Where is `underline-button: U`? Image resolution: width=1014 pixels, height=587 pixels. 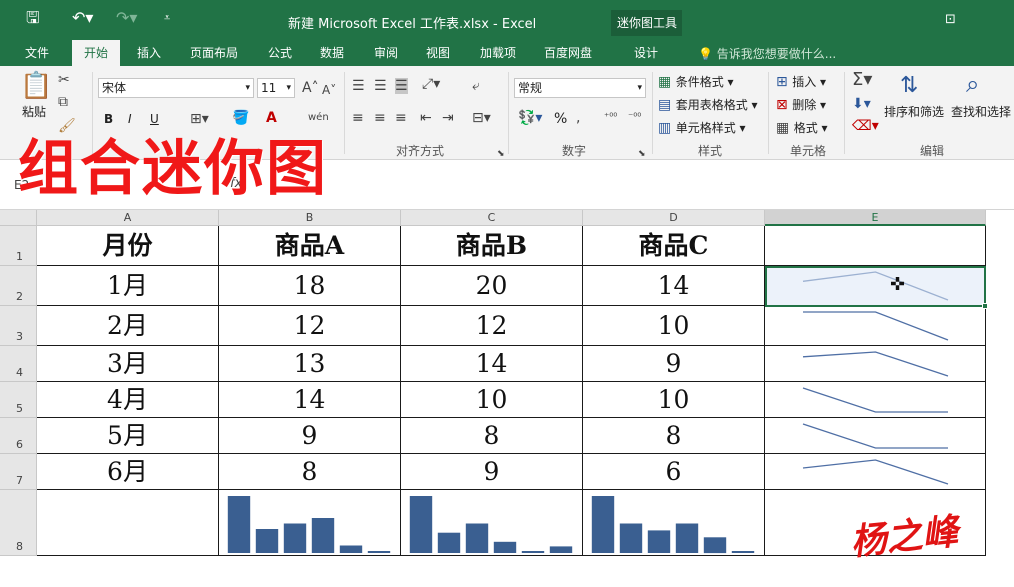
underline-button: U is located at coordinates (154, 119).